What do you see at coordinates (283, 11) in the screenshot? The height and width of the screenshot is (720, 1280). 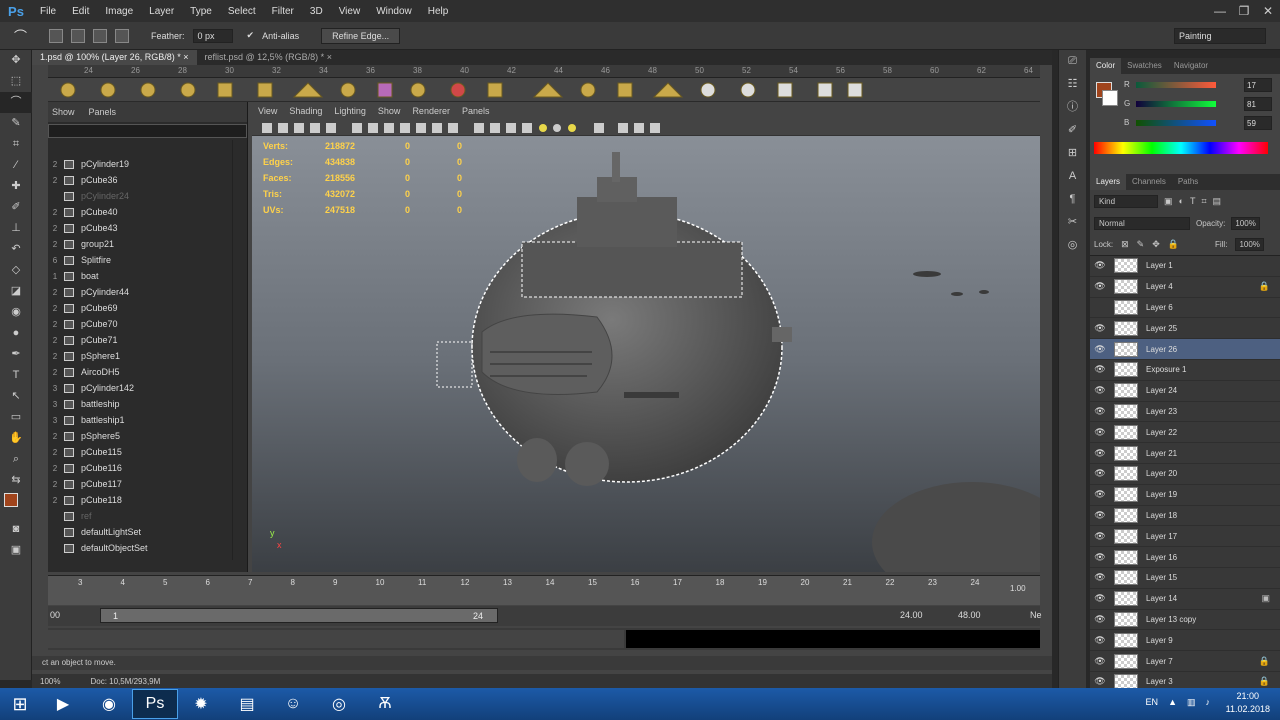 I see `menu-filter: Filter` at bounding box center [283, 11].